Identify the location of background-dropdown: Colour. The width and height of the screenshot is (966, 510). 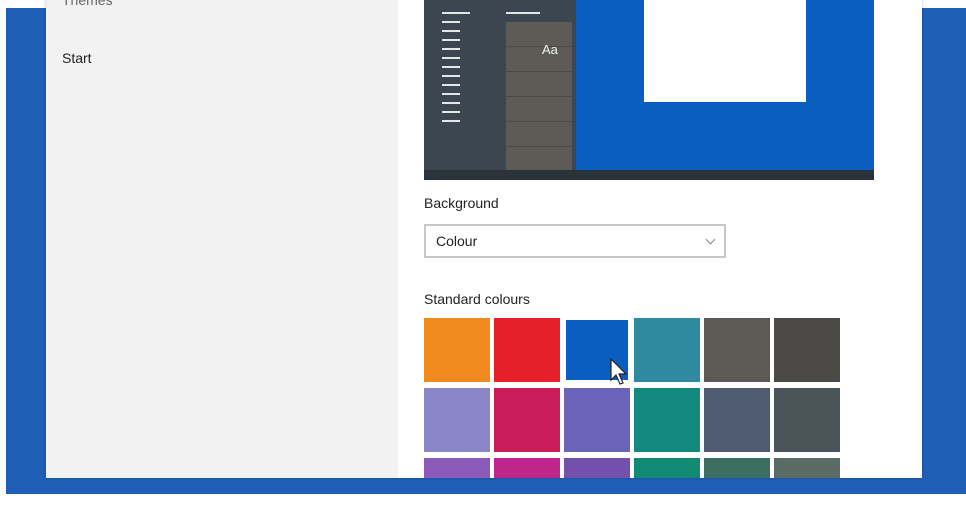
(575, 241).